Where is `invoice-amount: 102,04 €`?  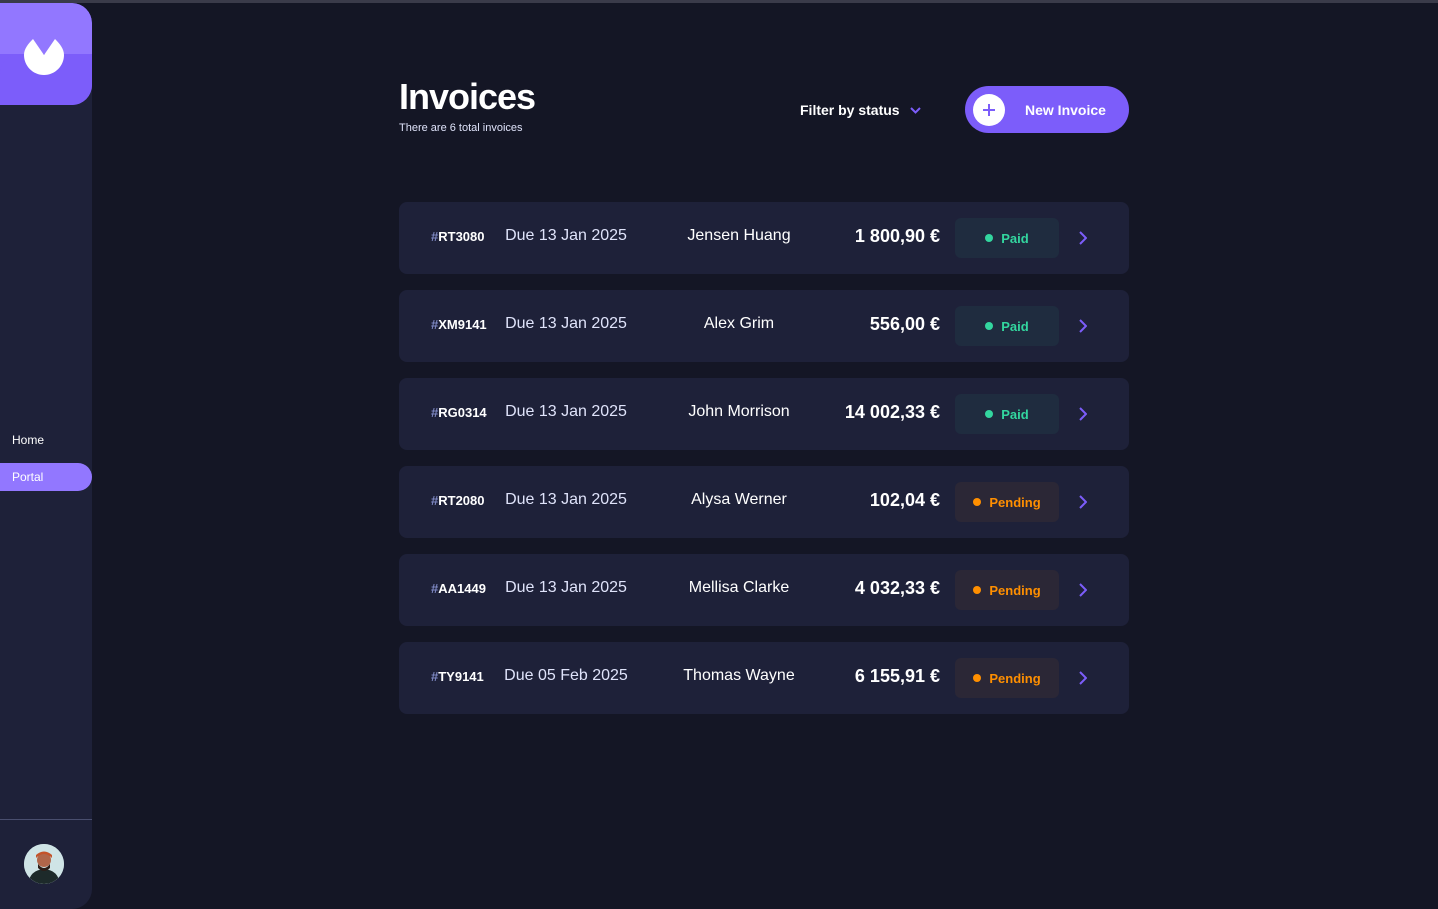
invoice-amount: 102,04 € is located at coordinates (904, 500).